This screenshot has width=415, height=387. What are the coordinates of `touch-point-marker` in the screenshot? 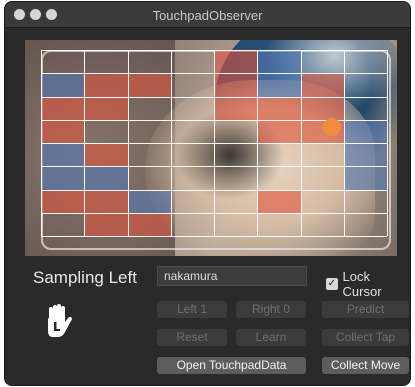 It's located at (332, 127).